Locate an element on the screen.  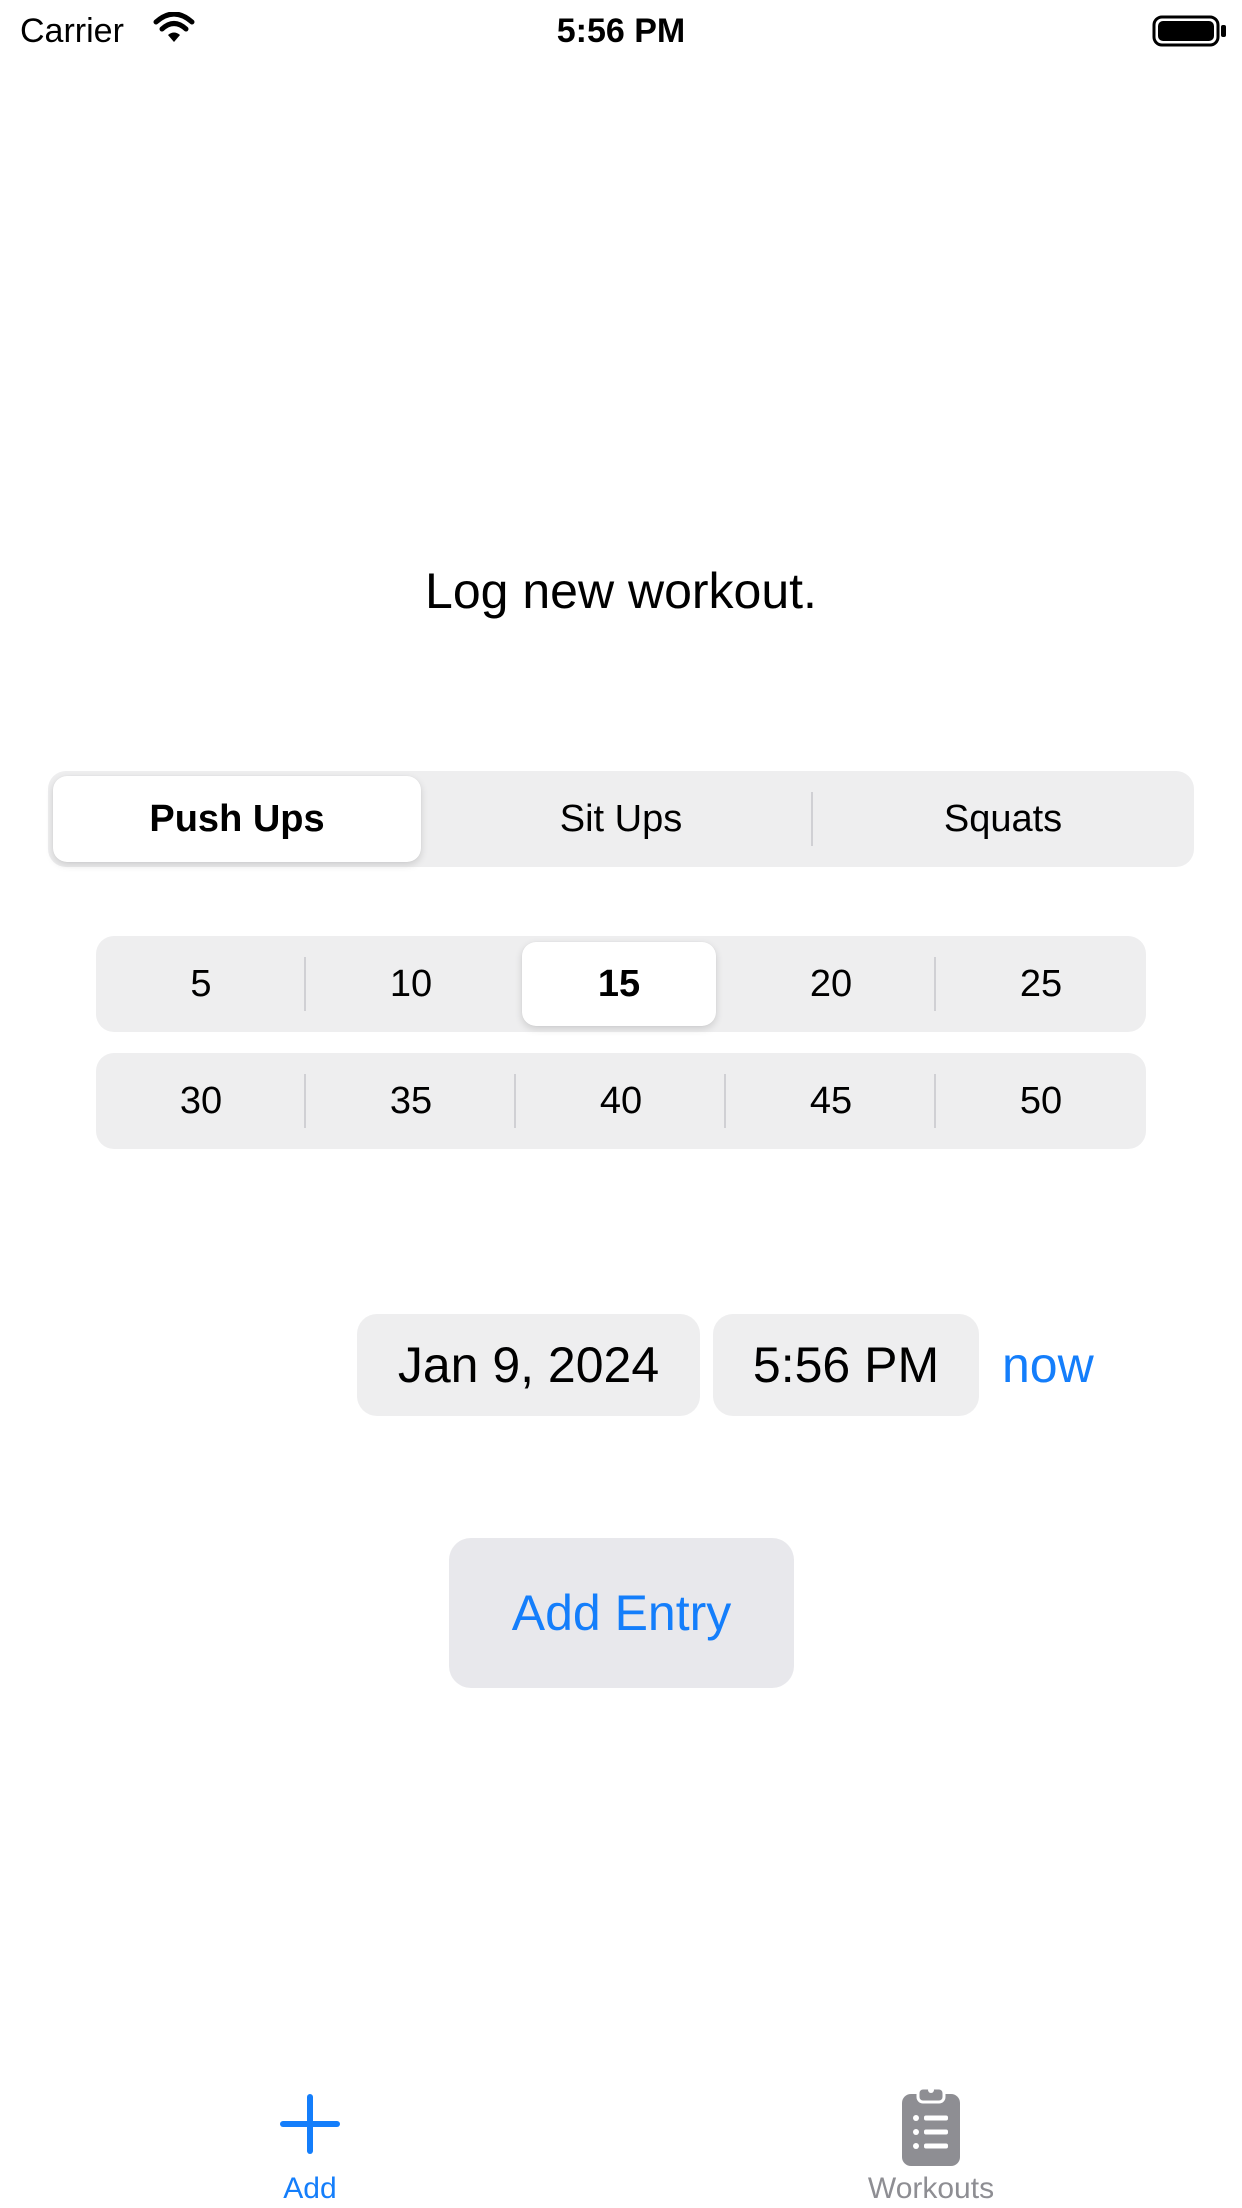
reps-option-40: 40 is located at coordinates (621, 1101).